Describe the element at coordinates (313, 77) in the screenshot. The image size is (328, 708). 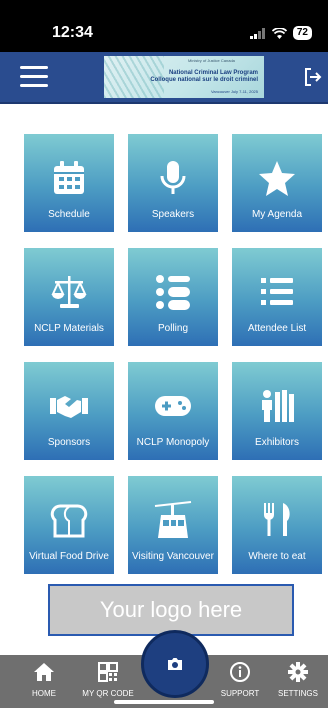
I see `logout-icon` at that location.